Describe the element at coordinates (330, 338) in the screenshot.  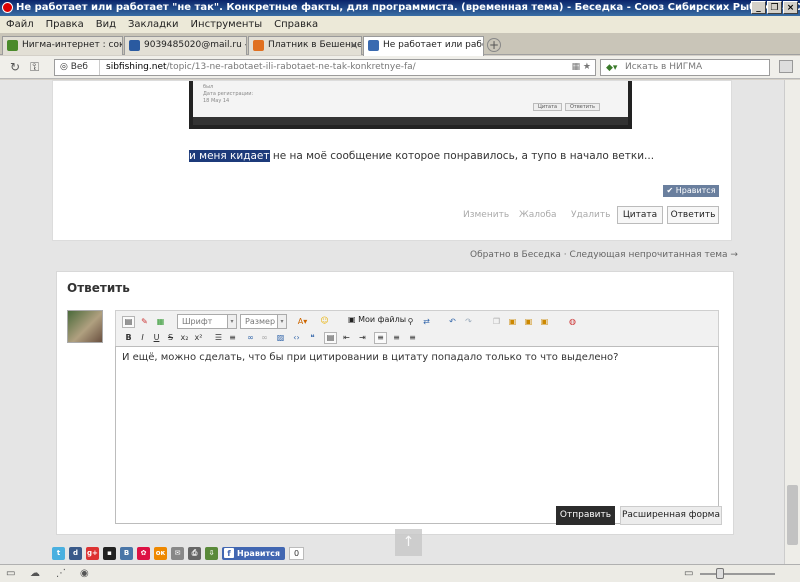
I see `spoiler-icon: ▤` at that location.